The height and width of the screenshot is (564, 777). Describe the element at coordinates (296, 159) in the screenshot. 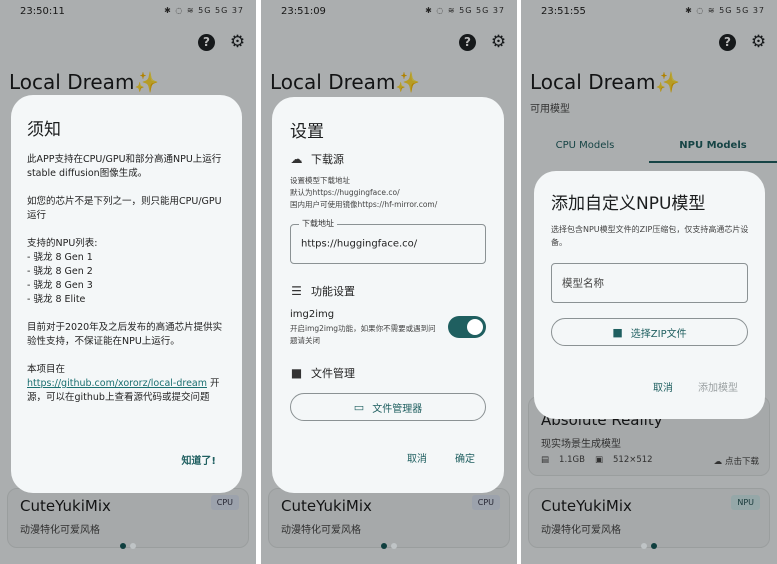

I see `cloud-download-icon: ☁` at that location.